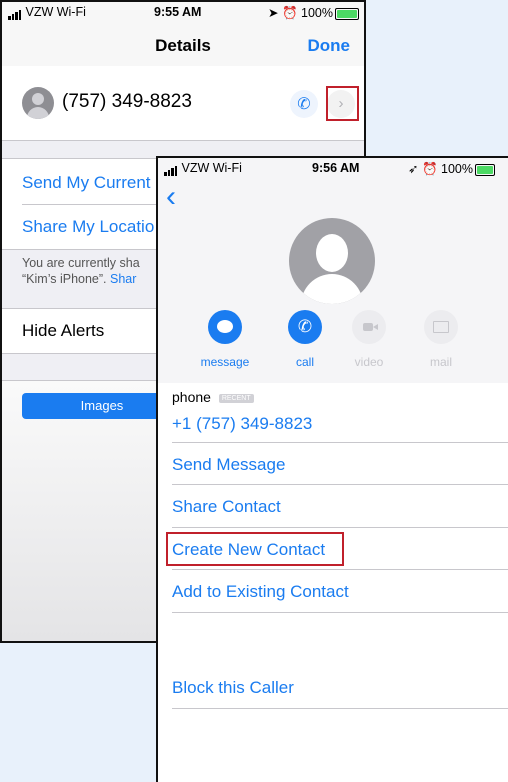 The height and width of the screenshot is (782, 508). Describe the element at coordinates (225, 362) in the screenshot. I see `message-label: message` at that location.